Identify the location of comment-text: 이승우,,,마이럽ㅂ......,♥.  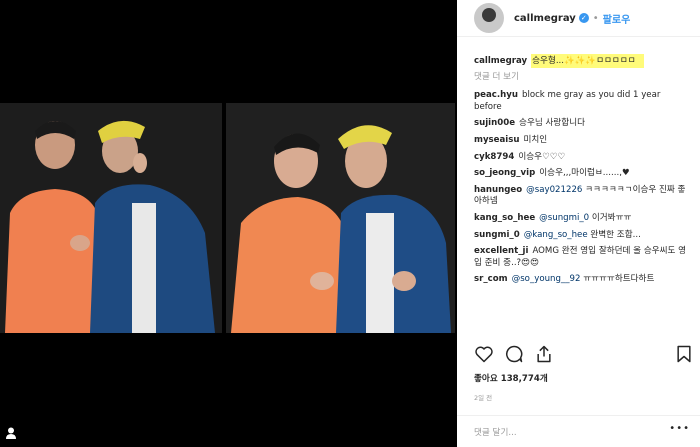
(584, 173).